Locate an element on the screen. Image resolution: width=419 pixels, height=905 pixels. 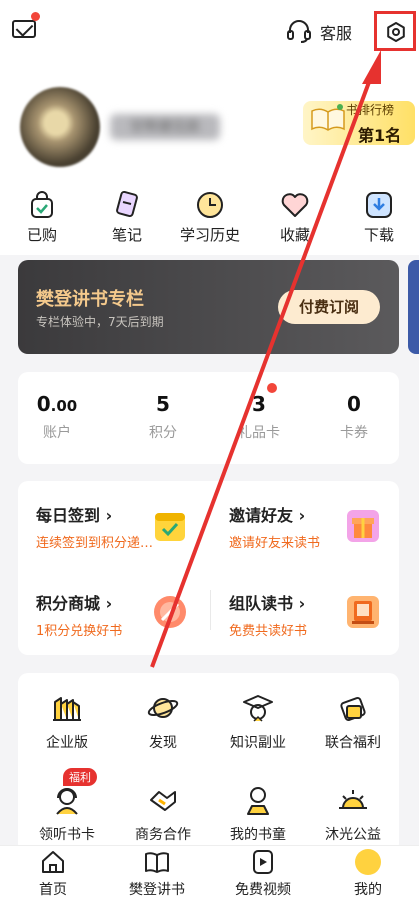
service-label: 企业版 is located at coordinates (67, 743).